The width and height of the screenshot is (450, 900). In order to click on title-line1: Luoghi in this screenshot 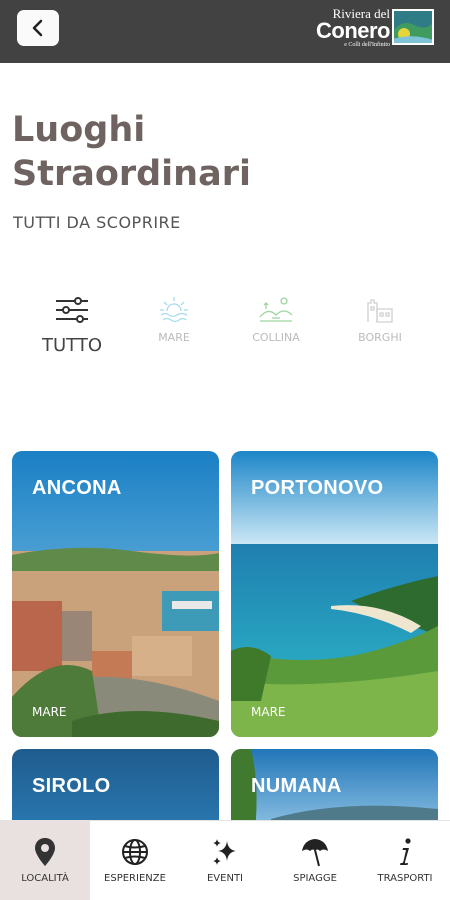, I will do `click(79, 130)`.